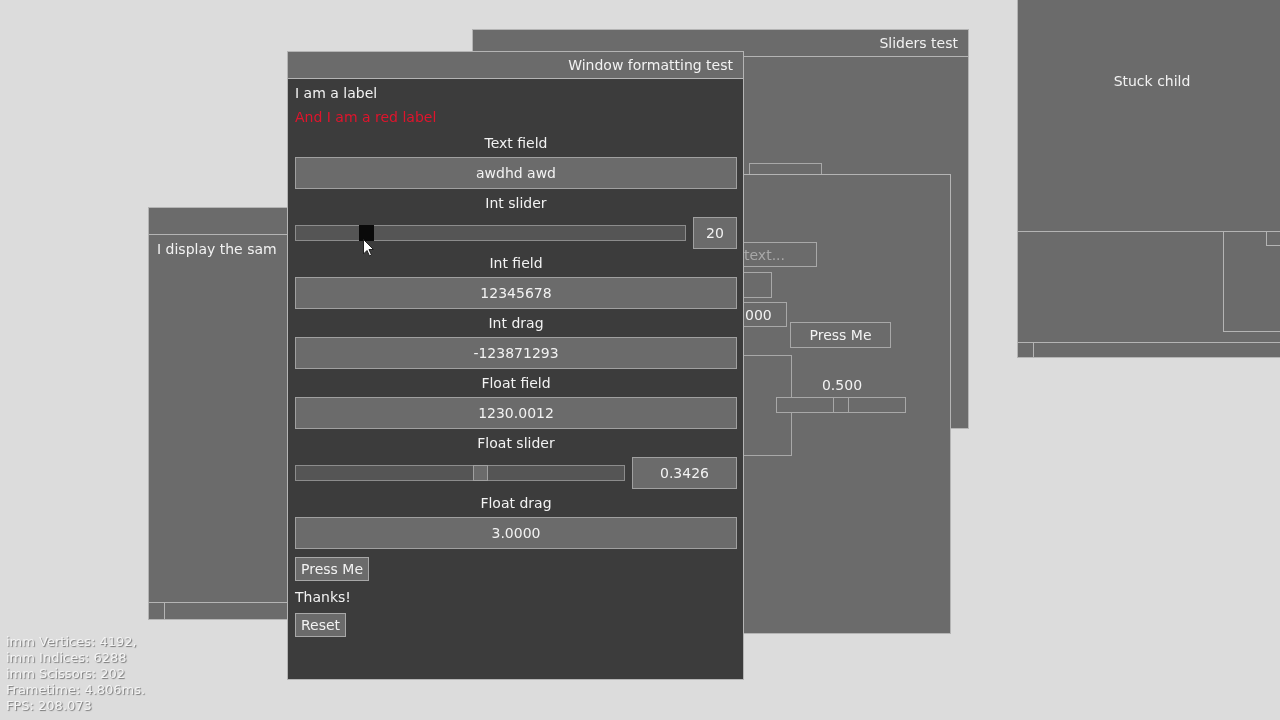  What do you see at coordinates (516, 413) in the screenshot?
I see `input-field: 1230.0012` at bounding box center [516, 413].